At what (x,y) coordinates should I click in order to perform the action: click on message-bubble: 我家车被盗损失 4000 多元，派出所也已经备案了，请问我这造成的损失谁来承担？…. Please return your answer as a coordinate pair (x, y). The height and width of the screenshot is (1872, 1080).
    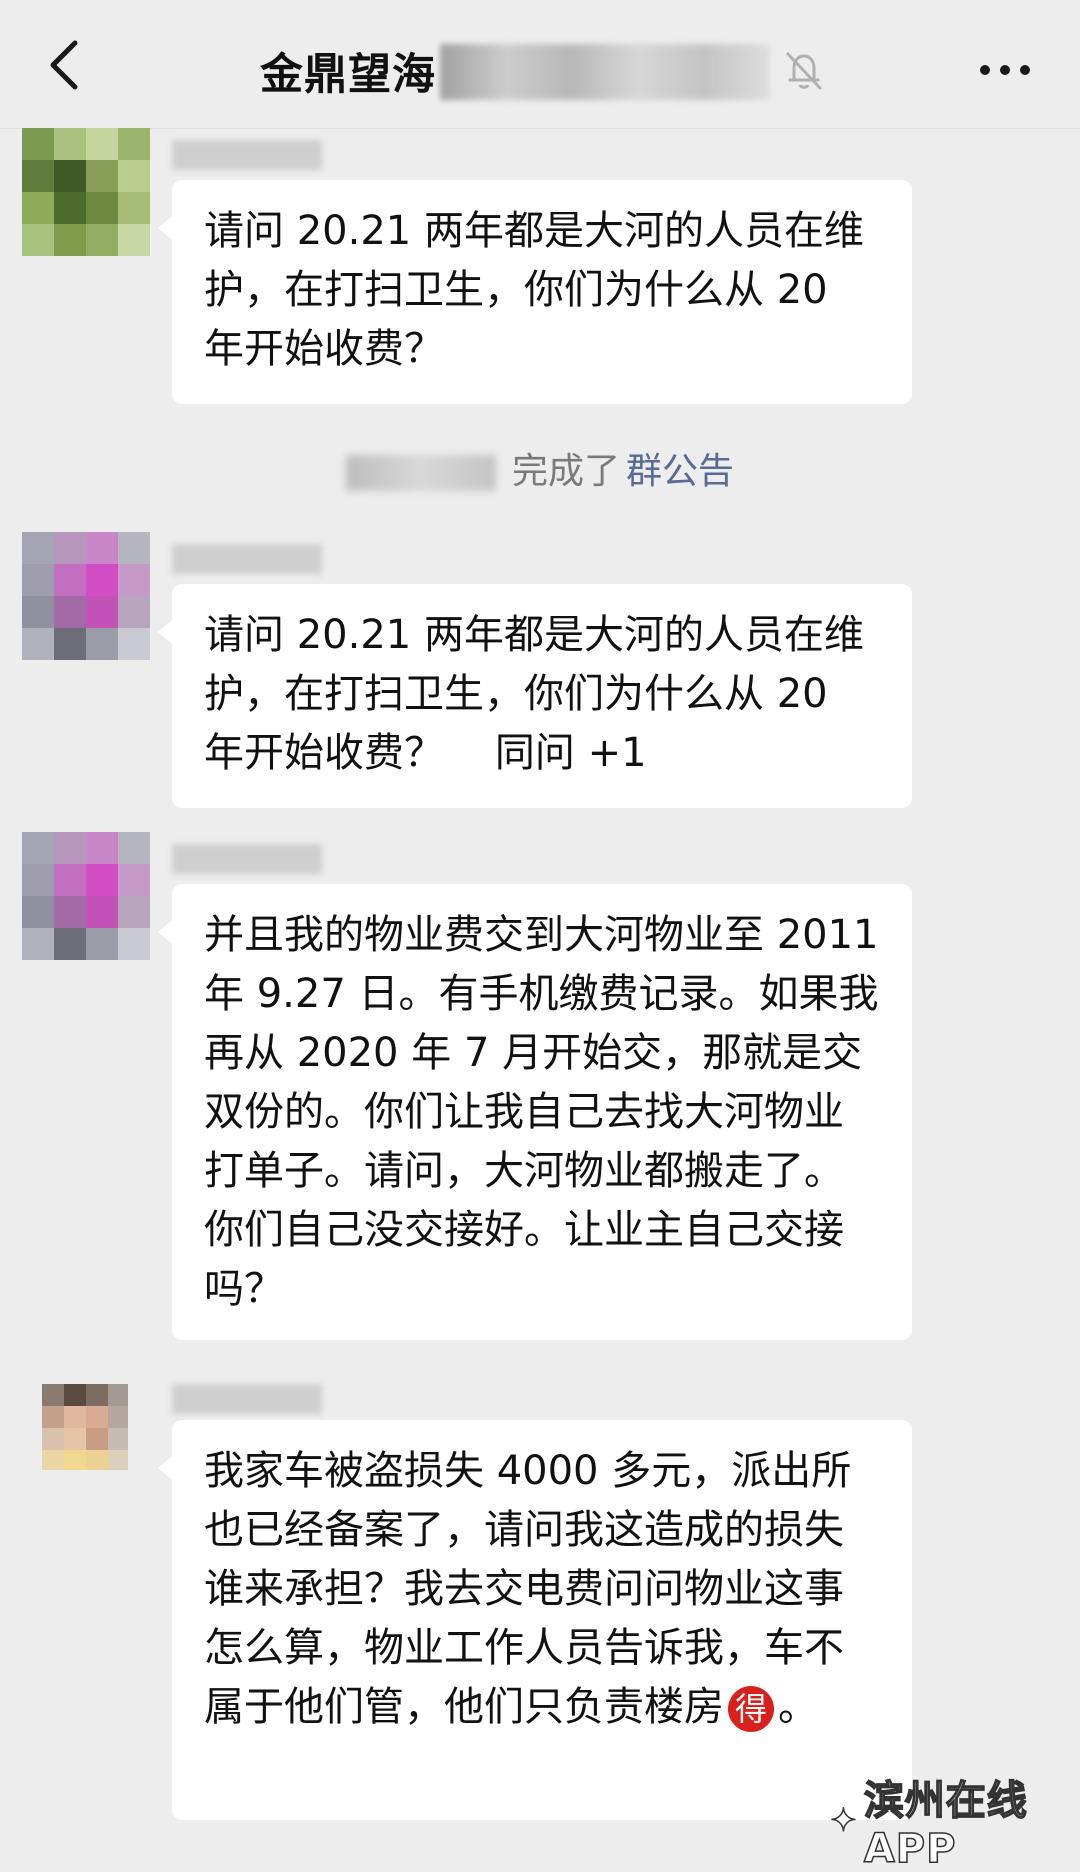
    Looking at the image, I should click on (535, 1620).